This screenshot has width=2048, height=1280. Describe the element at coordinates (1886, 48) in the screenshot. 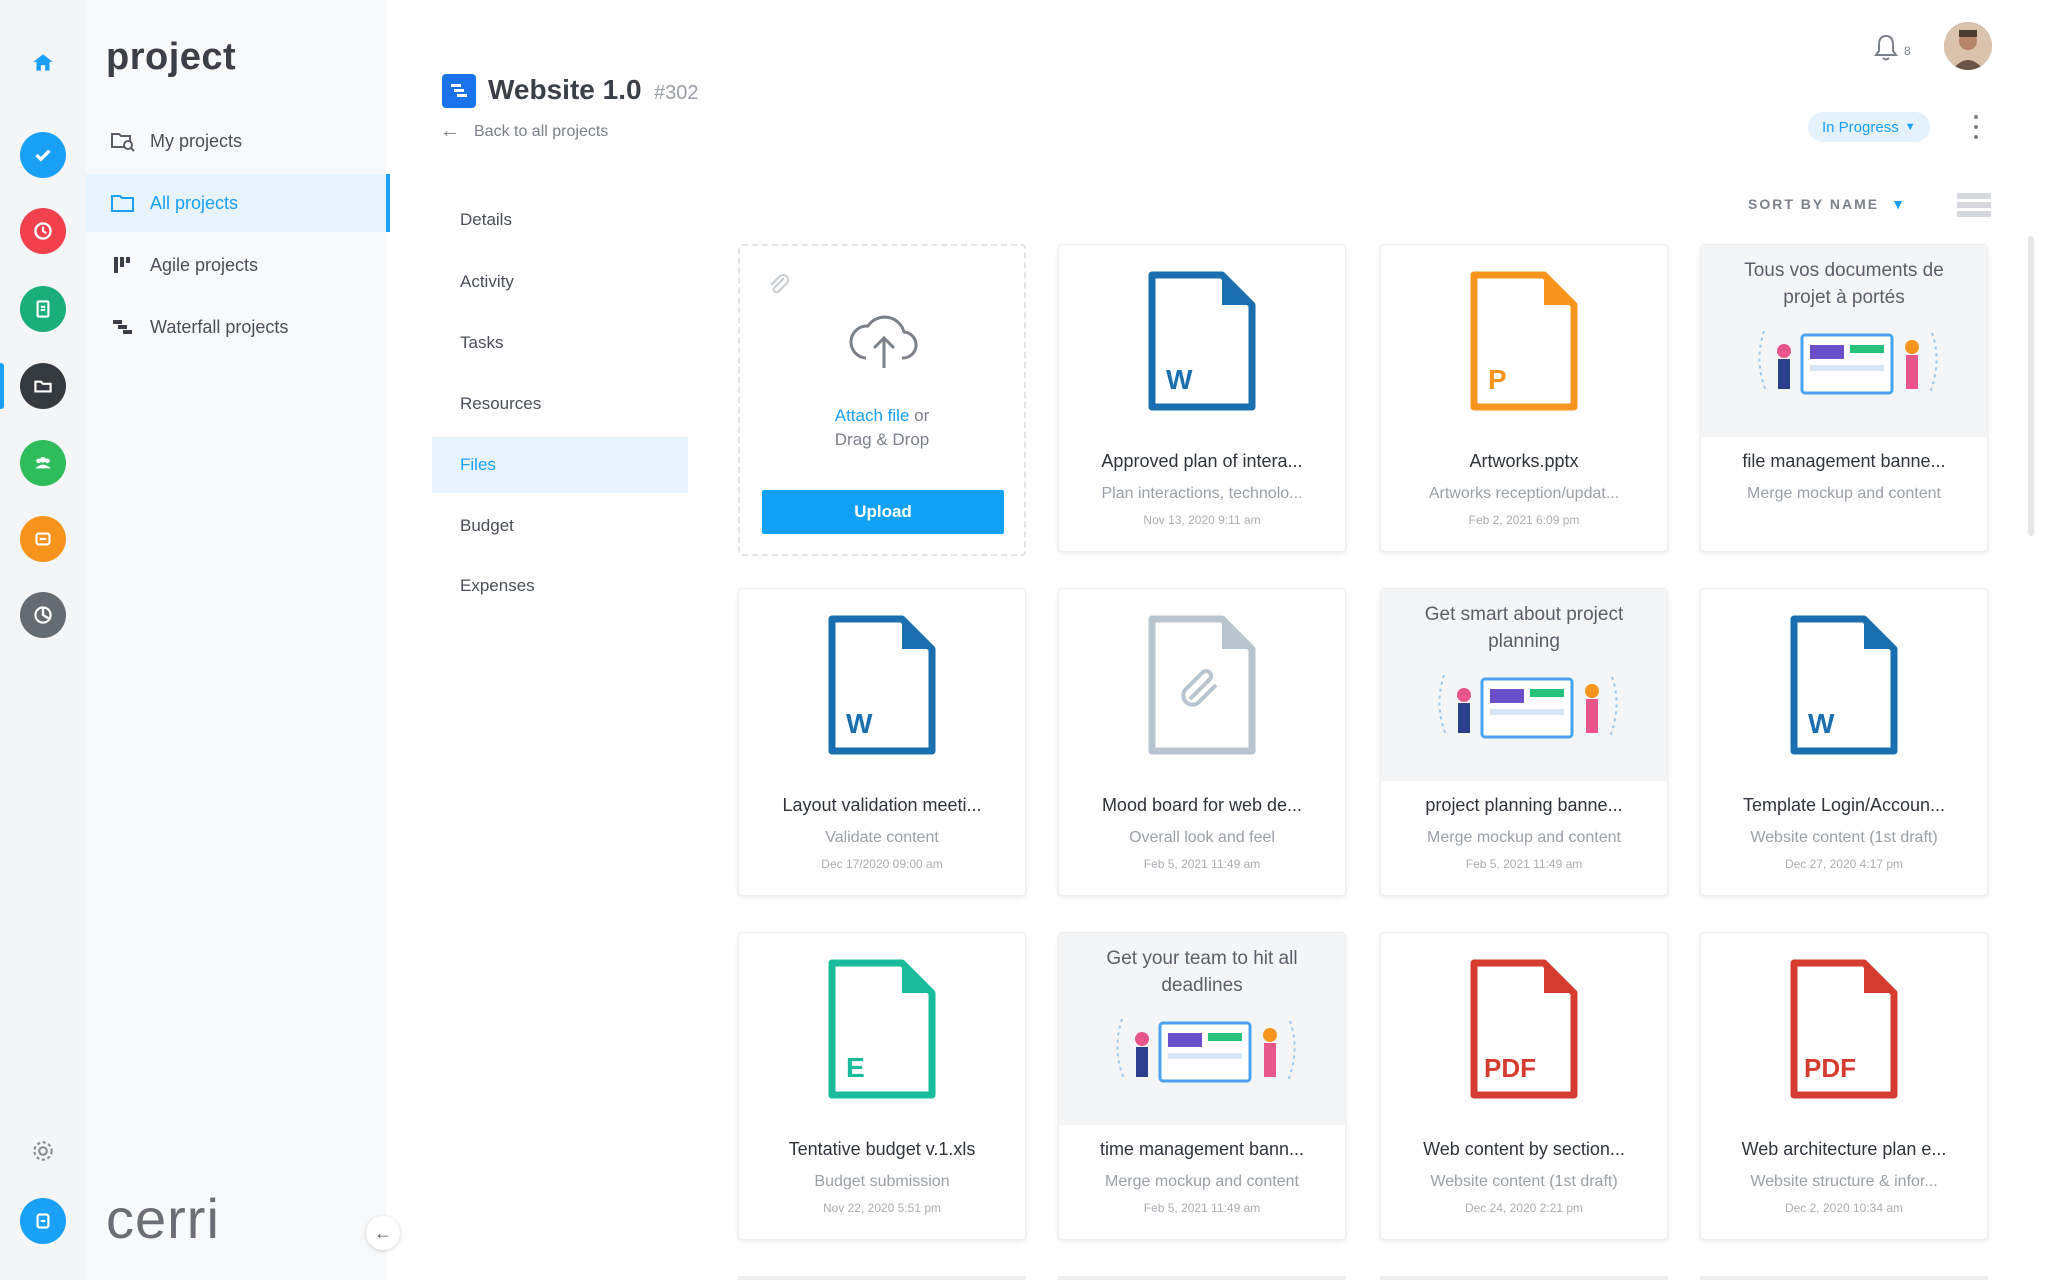

I see `notifications-bell-icon` at that location.